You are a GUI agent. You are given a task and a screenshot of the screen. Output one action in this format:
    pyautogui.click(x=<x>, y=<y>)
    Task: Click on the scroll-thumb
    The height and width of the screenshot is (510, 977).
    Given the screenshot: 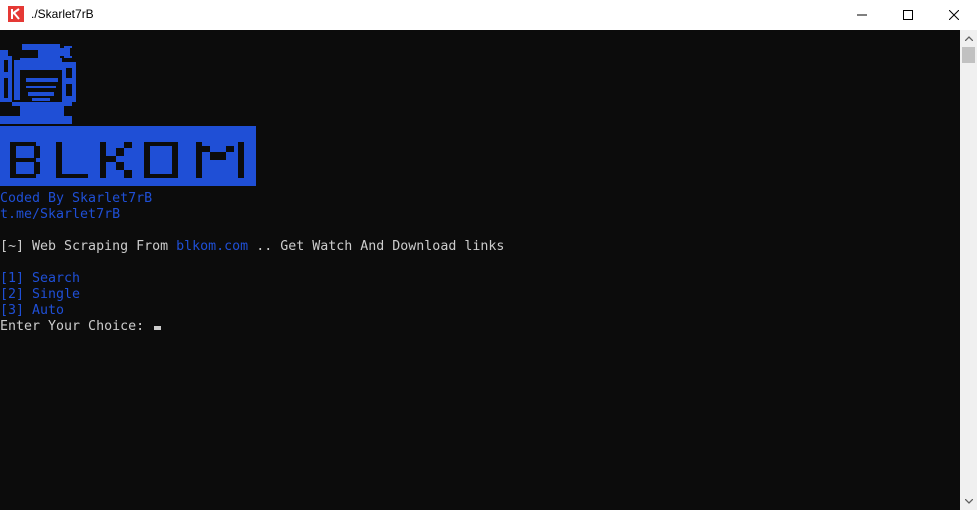 What is the action you would take?
    pyautogui.click(x=968, y=55)
    